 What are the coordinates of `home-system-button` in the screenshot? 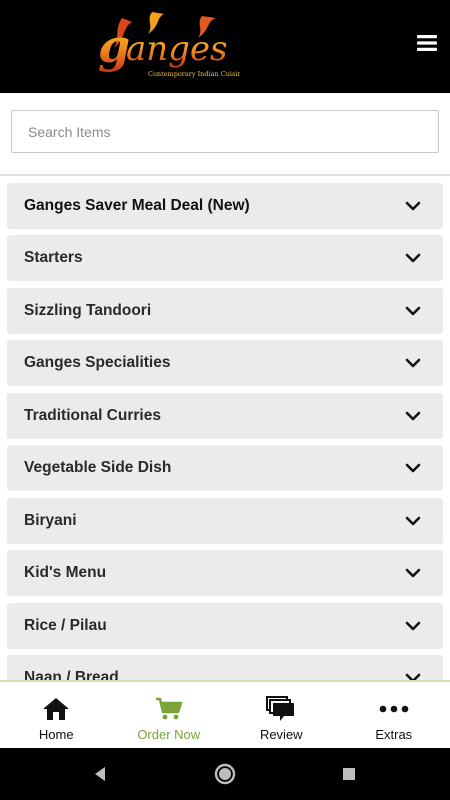 It's located at (225, 776).